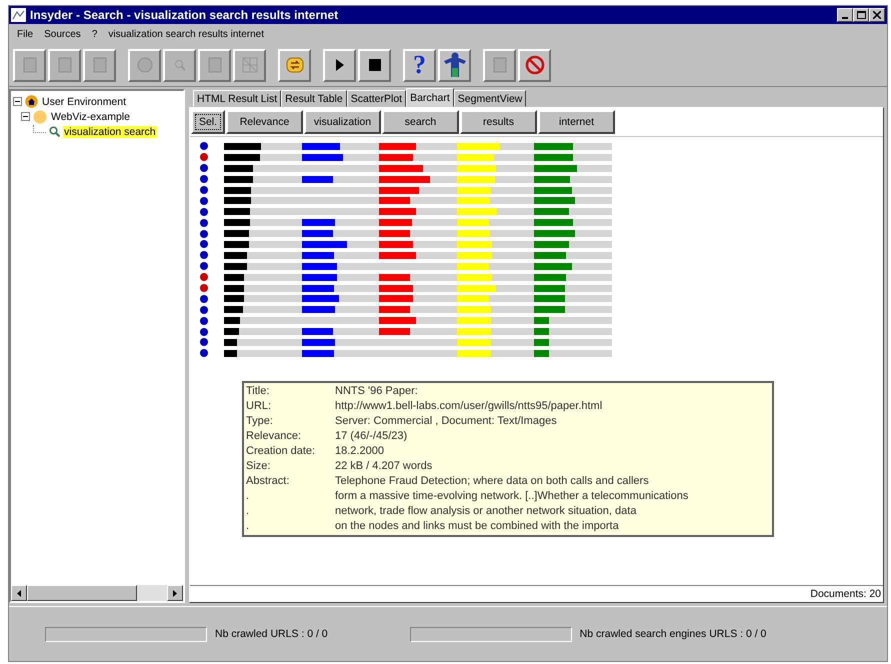 Image resolution: width=891 pixels, height=664 pixels. I want to click on detail-value: network, trade flow analysis or another network situation, data, so click(485, 511).